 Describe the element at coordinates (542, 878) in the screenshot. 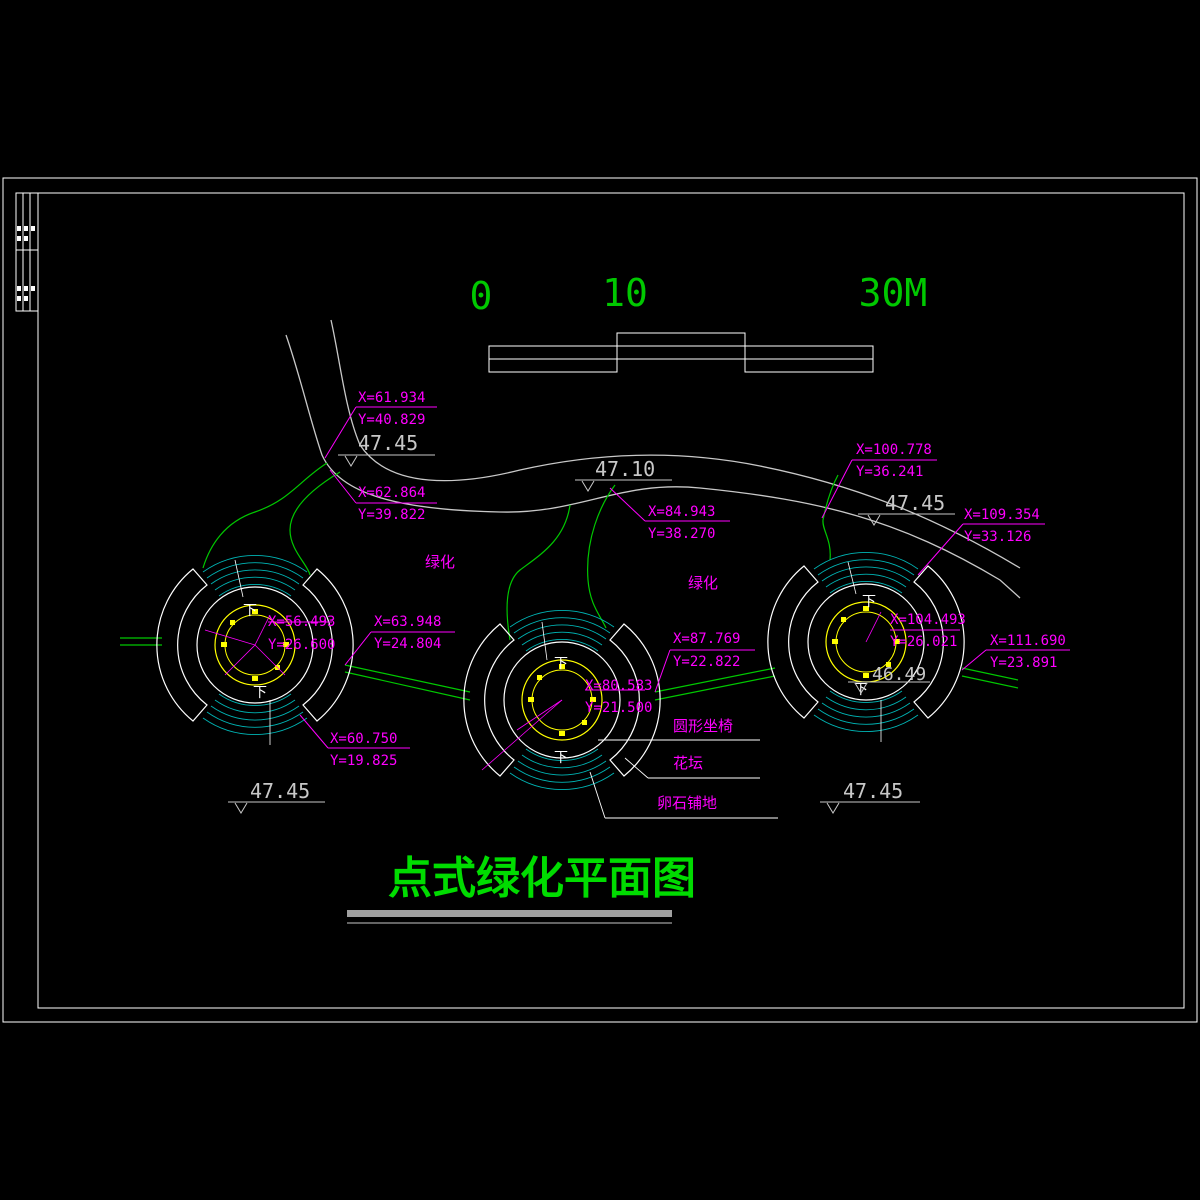

I see `drawing-title: 点式绿化平面图` at that location.